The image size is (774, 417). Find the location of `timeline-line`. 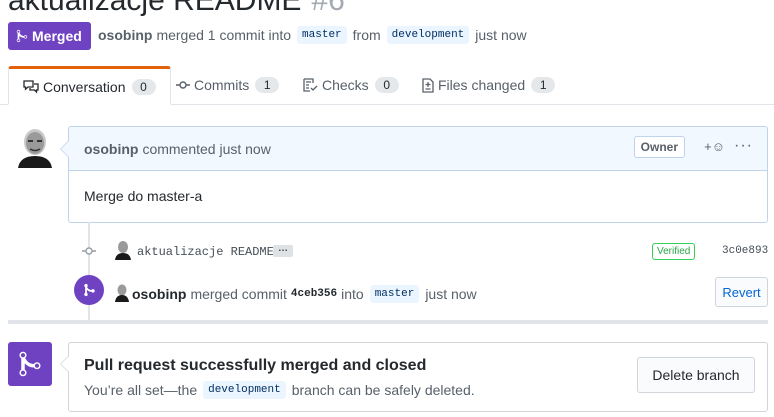

timeline-line is located at coordinates (89, 271).